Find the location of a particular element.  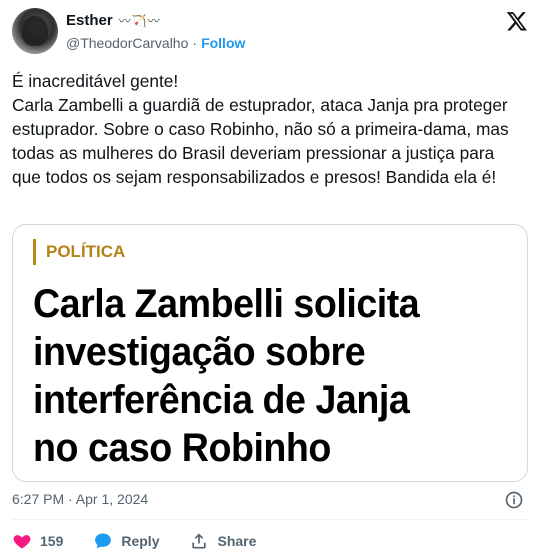

author-handle-row: @TheodorCarvalho · Follow is located at coordinates (155, 43).